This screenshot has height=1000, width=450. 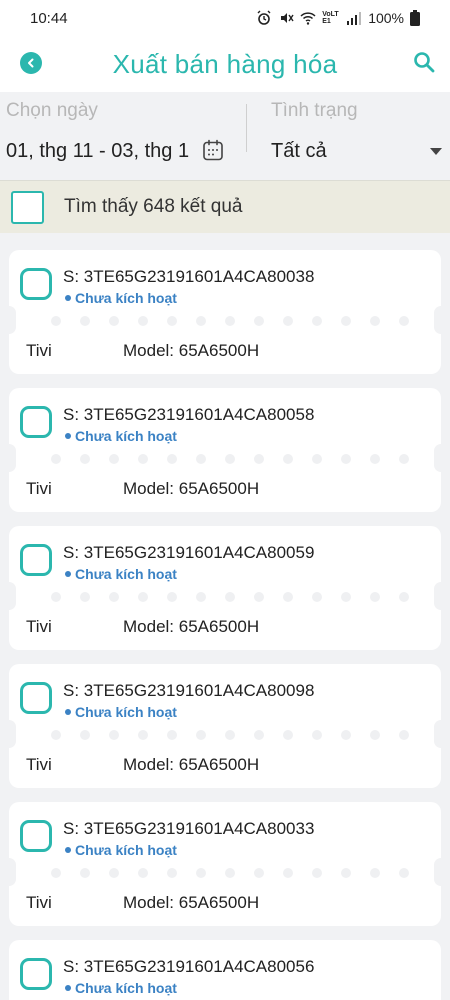 I want to click on calendar-icon, so click(x=213, y=150).